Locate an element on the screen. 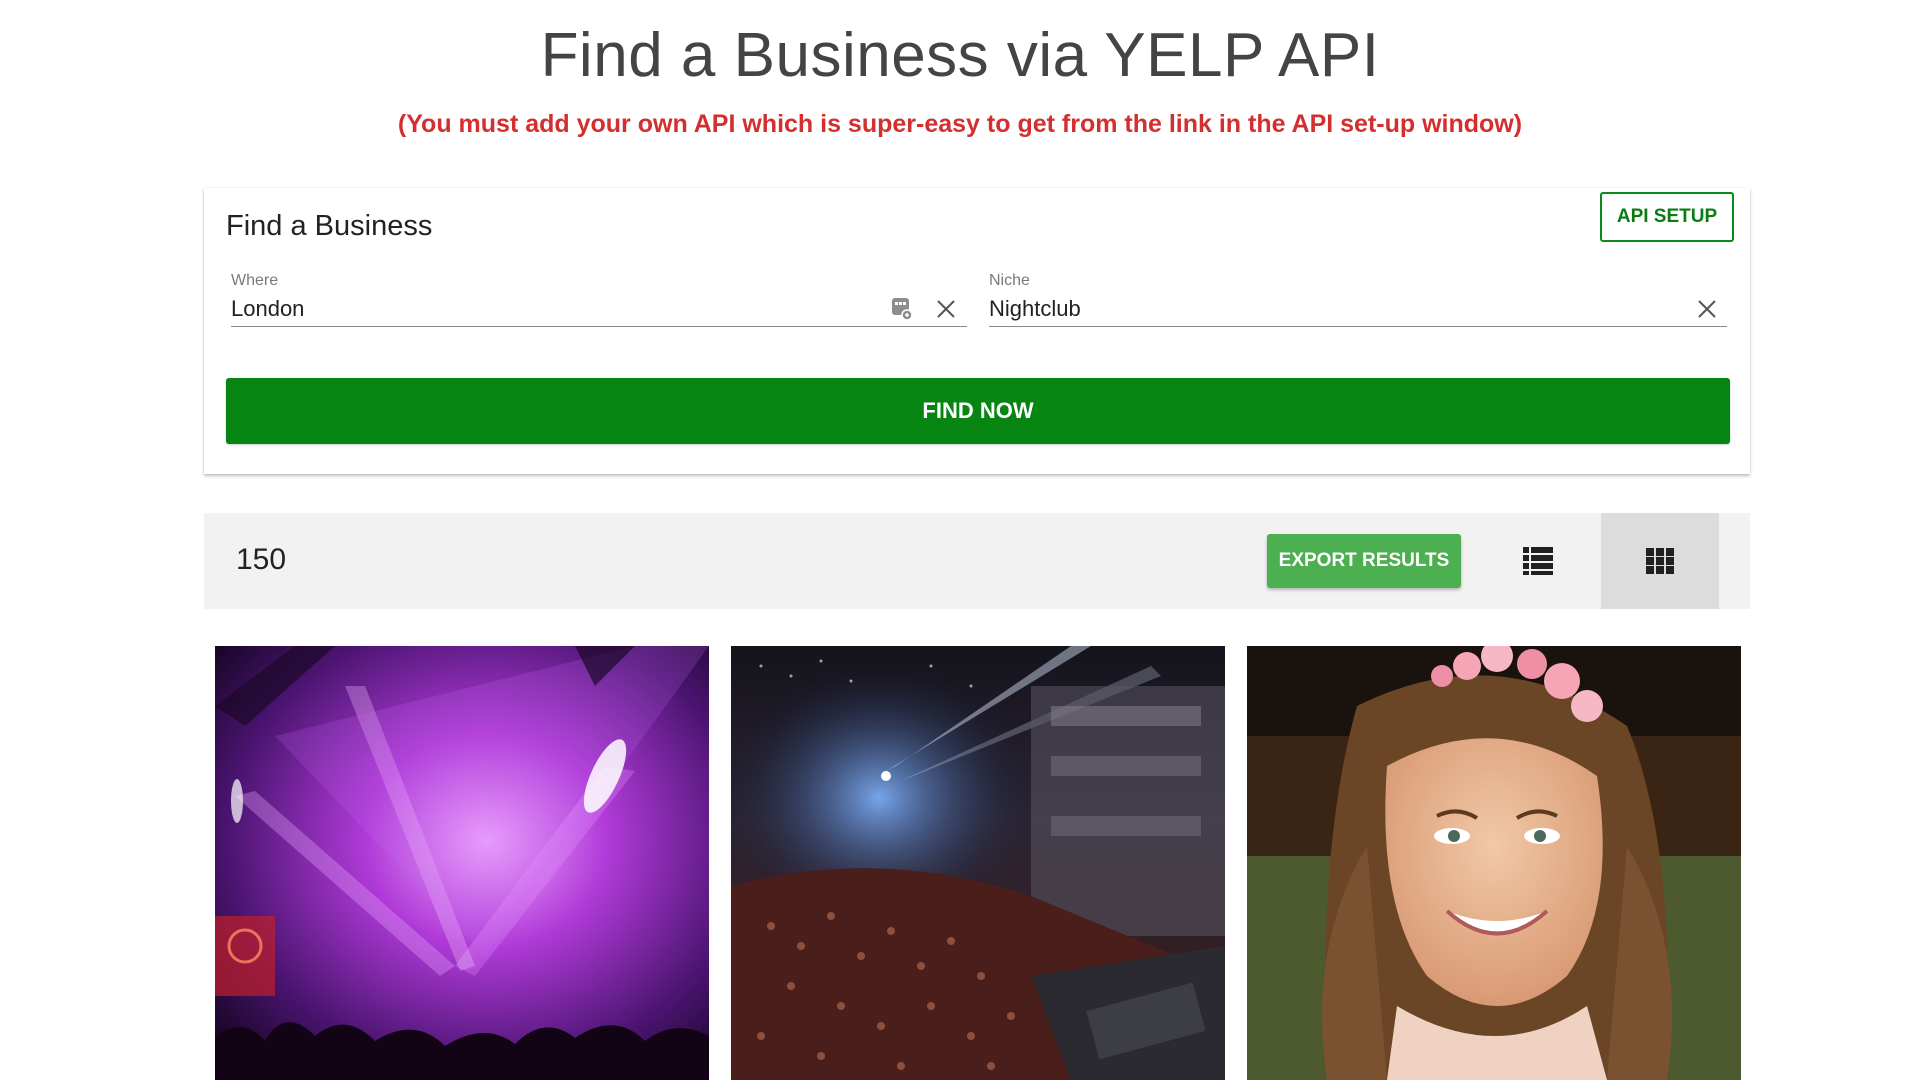 This screenshot has width=1920, height=1080. result-card-portrait is located at coordinates (1494, 863).